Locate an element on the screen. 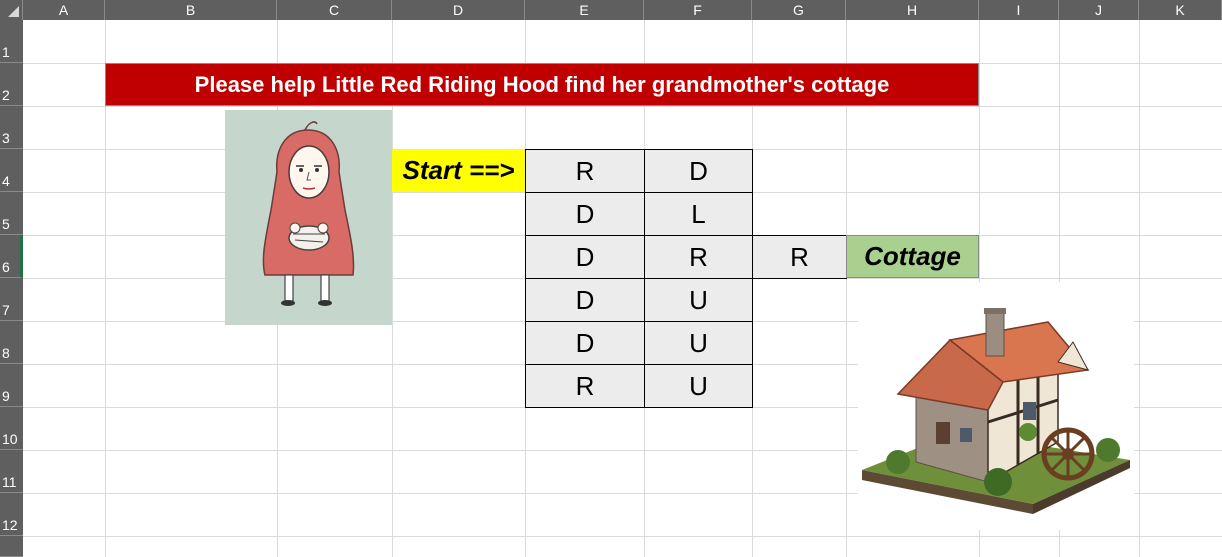  row-header-5: 5 is located at coordinates (11, 213).